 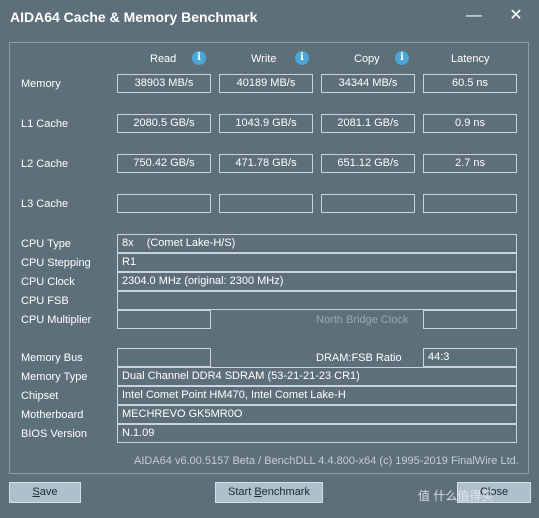 I want to click on memory-label: Memory, so click(x=41, y=84).